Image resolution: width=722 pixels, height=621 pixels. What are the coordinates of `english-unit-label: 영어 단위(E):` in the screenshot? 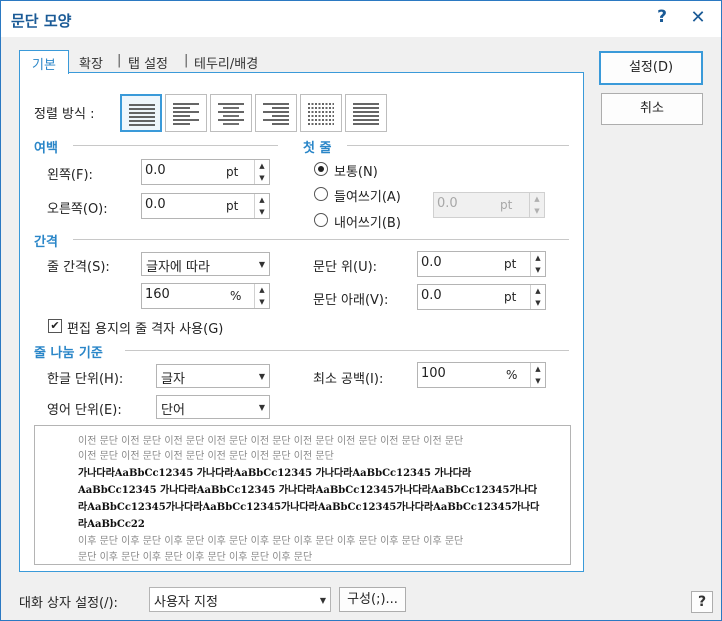 It's located at (84, 410).